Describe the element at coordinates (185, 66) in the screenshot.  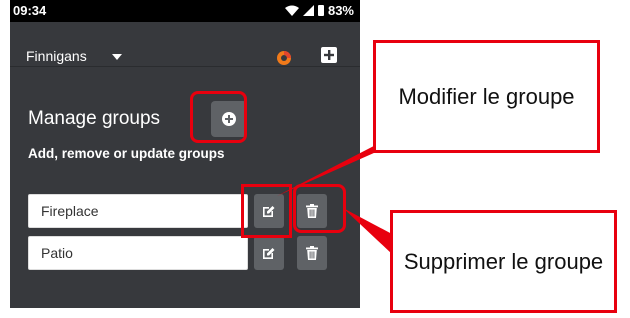
I see `header-divider` at that location.